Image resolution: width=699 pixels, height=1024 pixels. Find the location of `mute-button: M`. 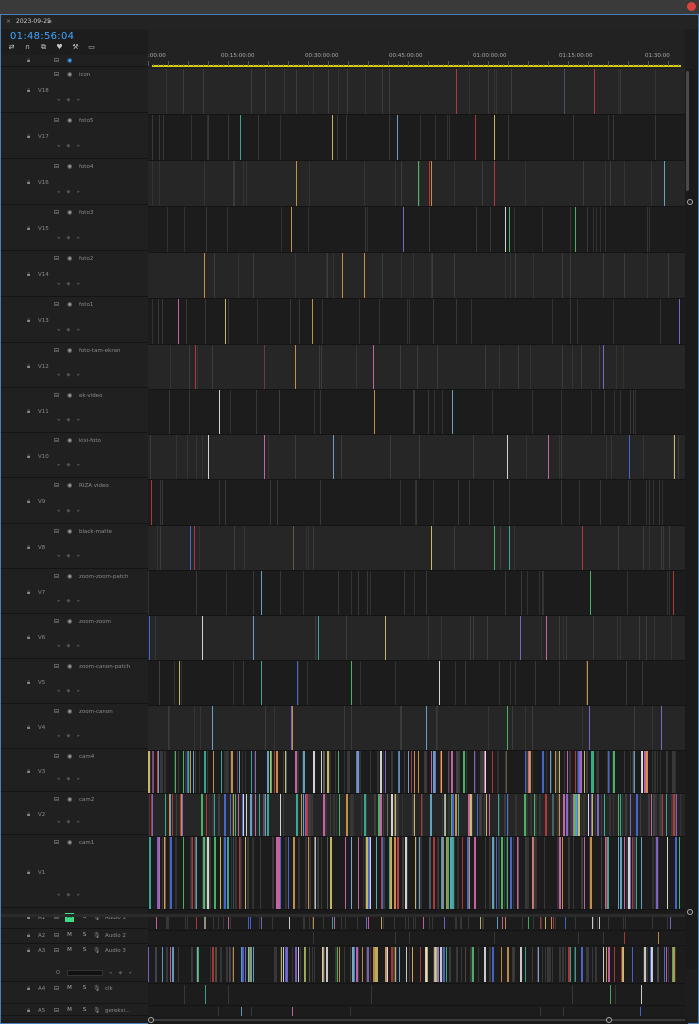

mute-button: M is located at coordinates (69, 950).